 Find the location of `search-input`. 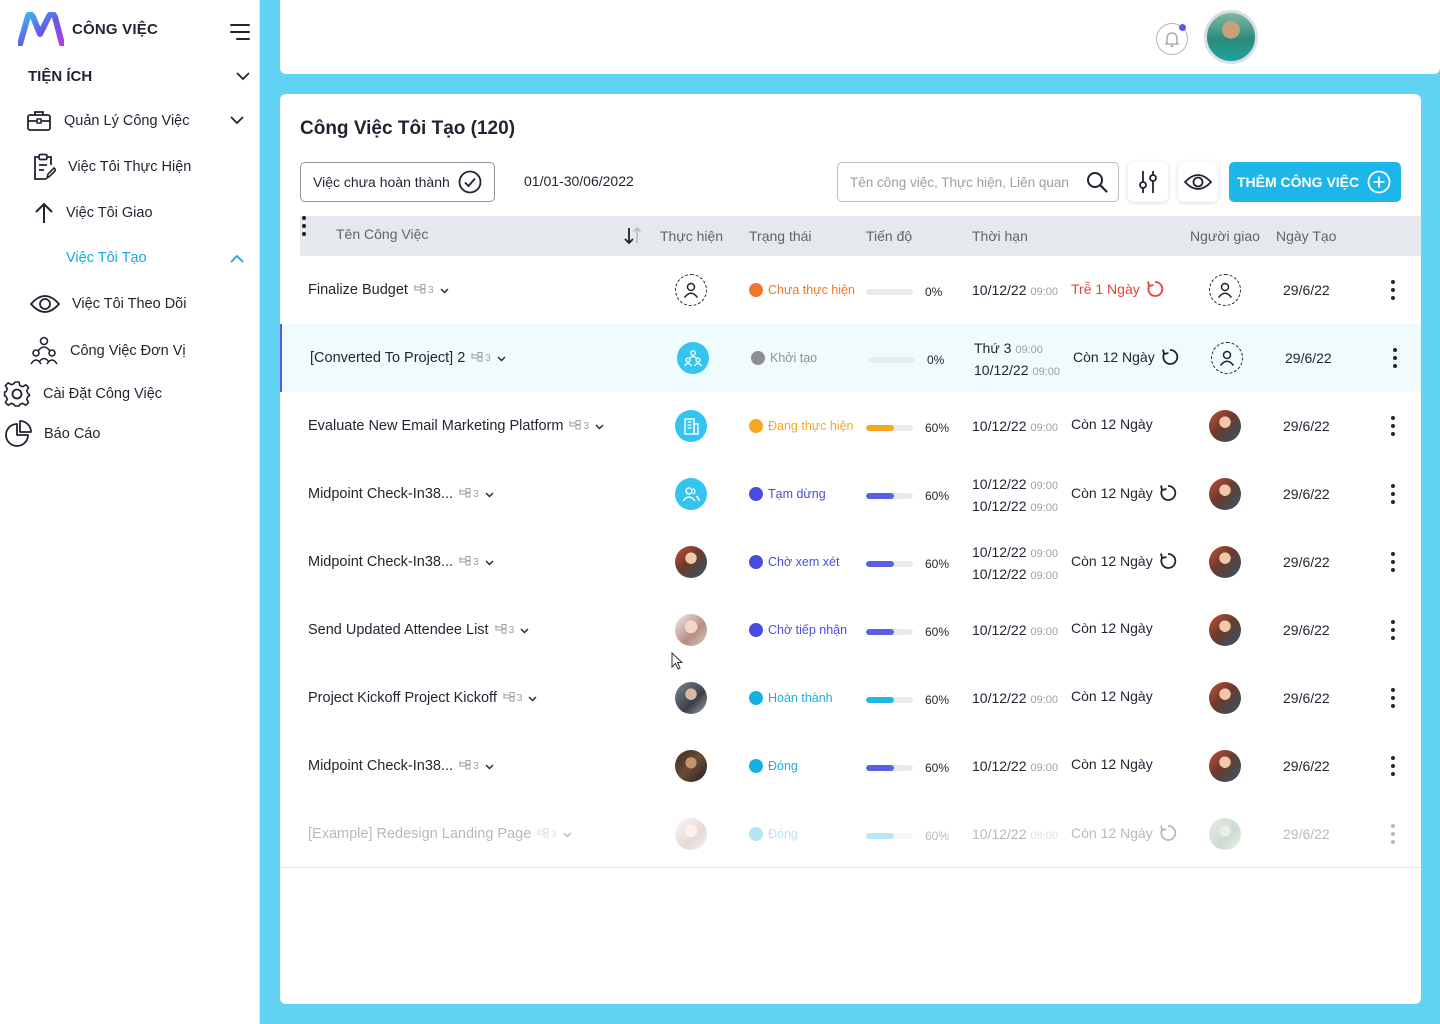

search-input is located at coordinates (966, 182).